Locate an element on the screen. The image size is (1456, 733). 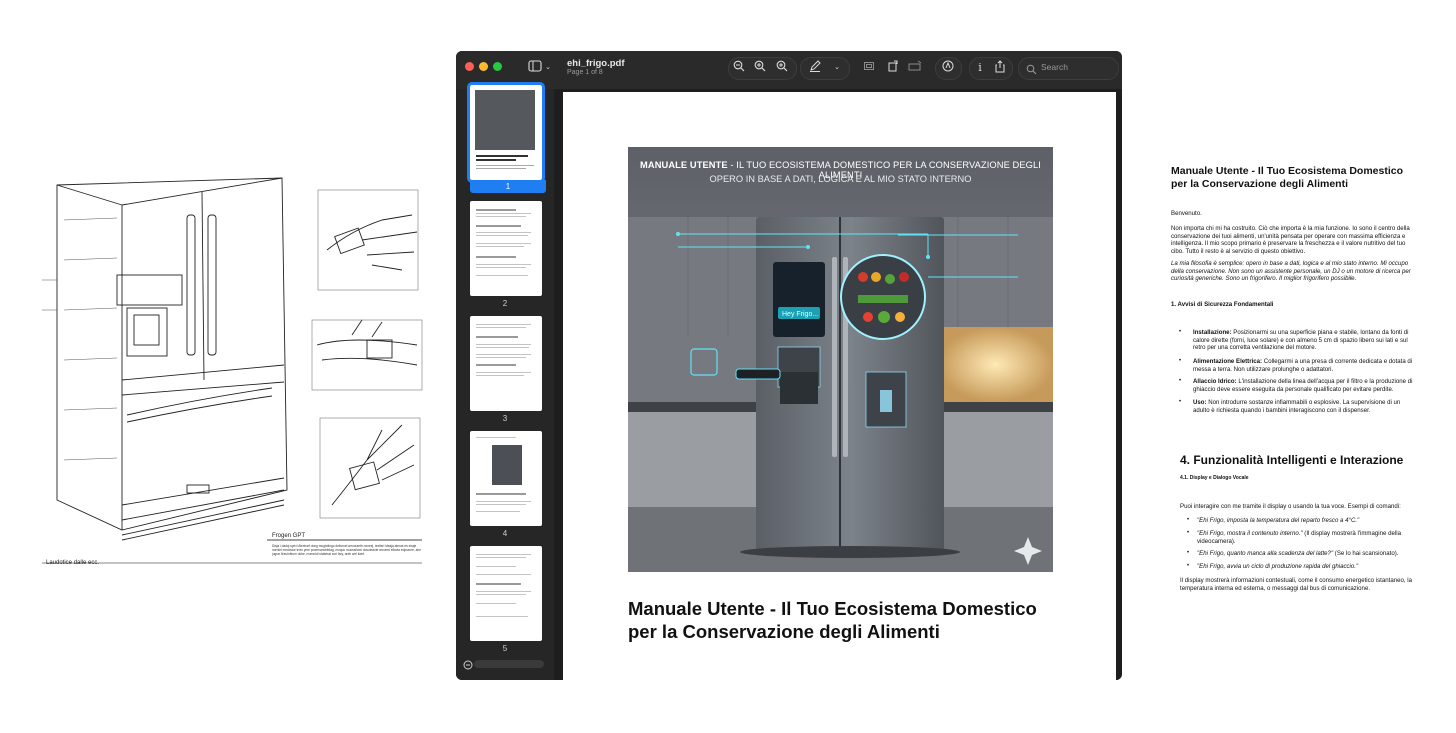
welcome-text: Benvenuto. is located at coordinates (1186, 213).